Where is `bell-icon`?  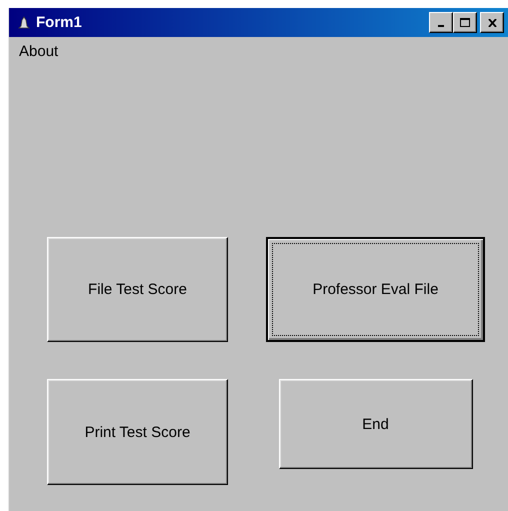
bell-icon is located at coordinates (24, 23).